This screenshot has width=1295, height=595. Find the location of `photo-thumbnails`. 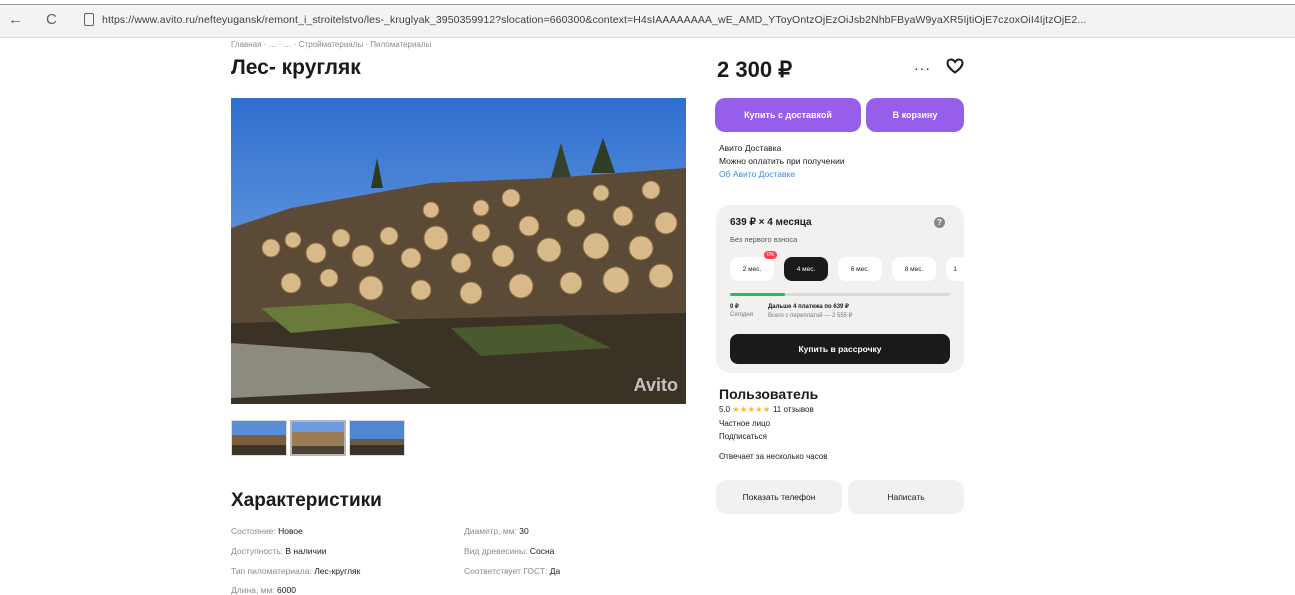

photo-thumbnails is located at coordinates (318, 438).